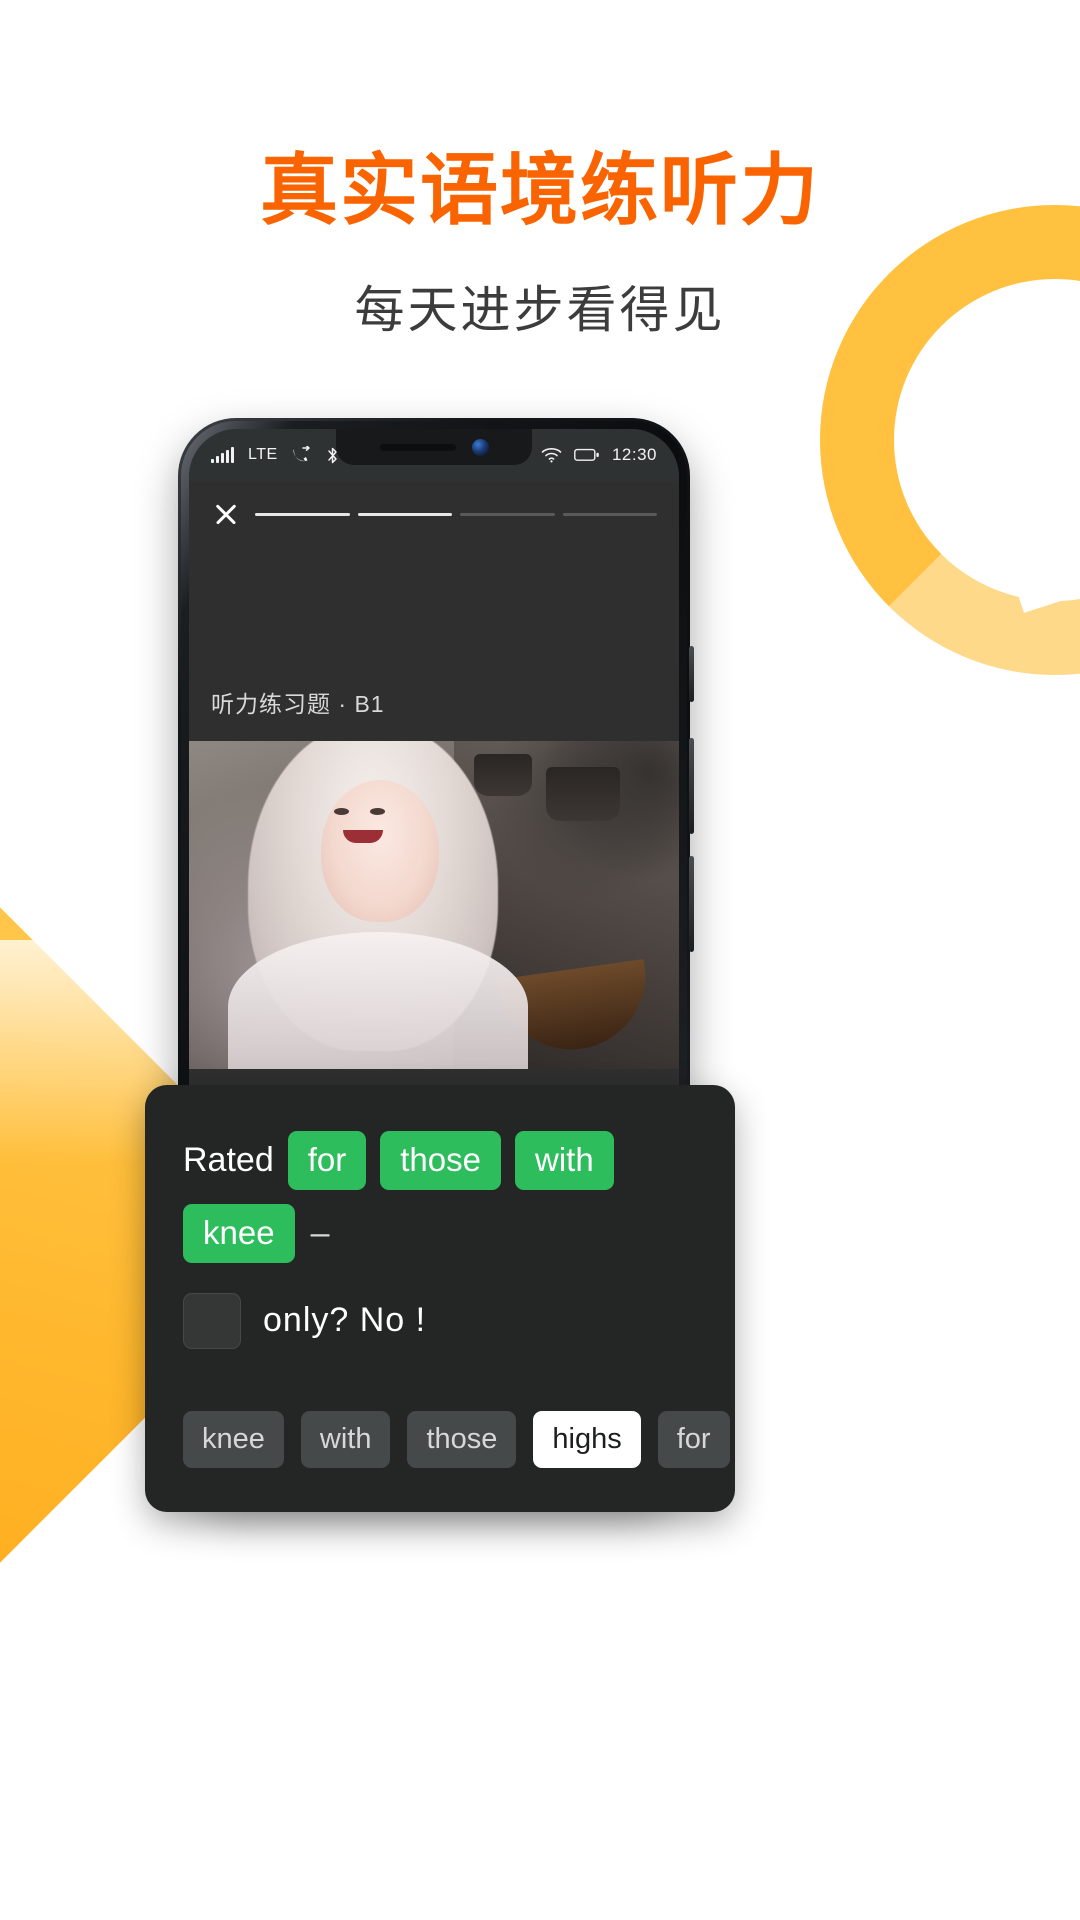 The width and height of the screenshot is (1080, 1920). What do you see at coordinates (503, 775) in the screenshot?
I see `scene-pot-small` at bounding box center [503, 775].